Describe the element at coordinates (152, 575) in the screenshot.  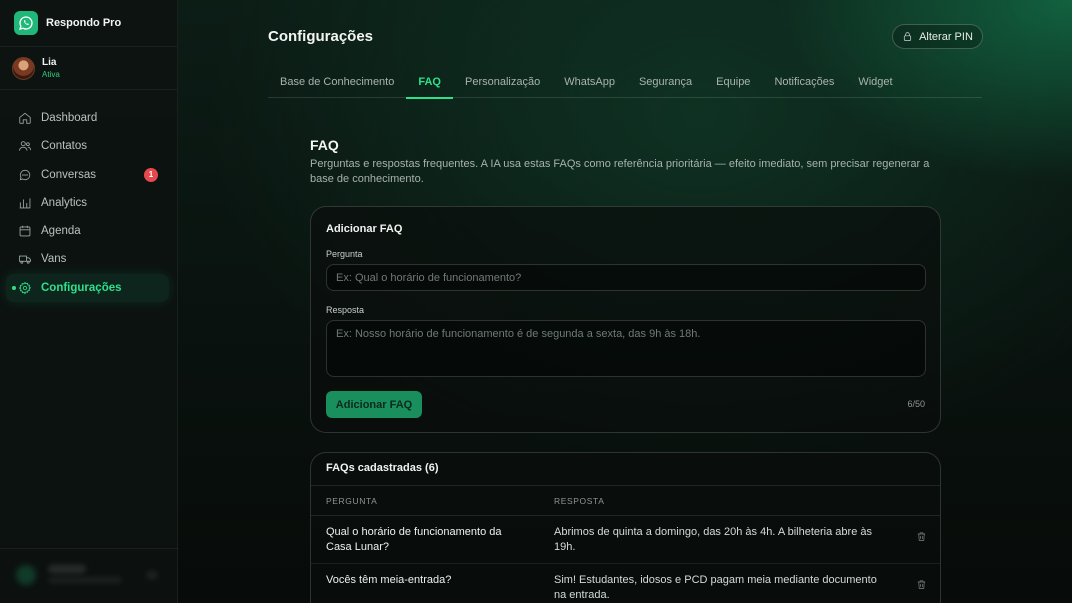
I see `blurred-icon` at that location.